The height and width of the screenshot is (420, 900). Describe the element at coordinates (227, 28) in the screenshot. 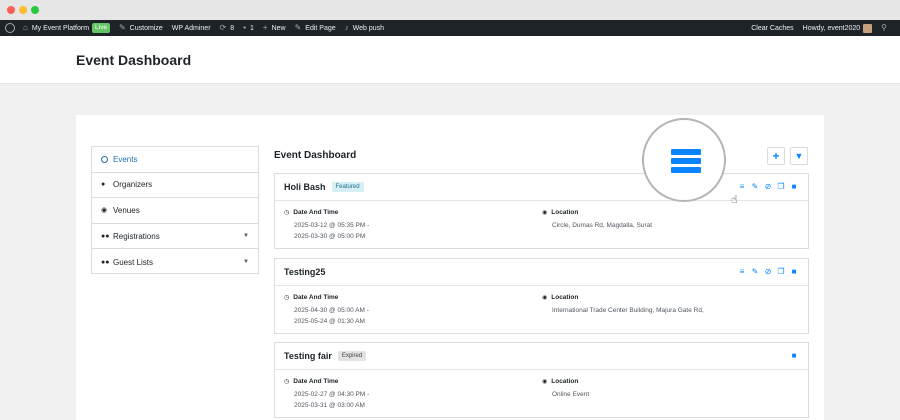

I see `admin-bar-updates: ⟳ 8` at that location.